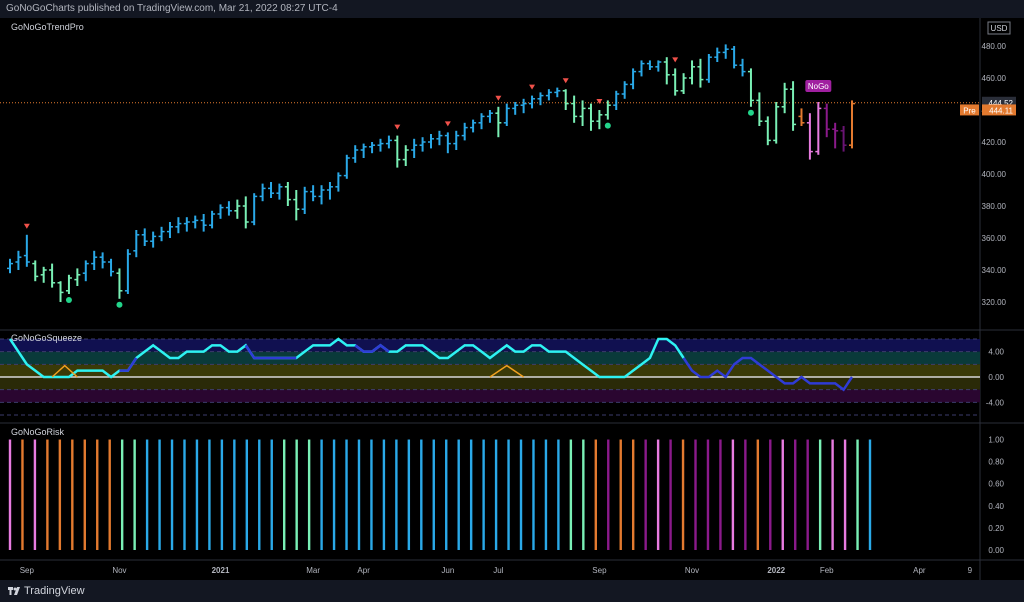 This screenshot has width=1024, height=602. Describe the element at coordinates (996, 352) in the screenshot. I see `squeeze-tick-label: 4.00` at that location.